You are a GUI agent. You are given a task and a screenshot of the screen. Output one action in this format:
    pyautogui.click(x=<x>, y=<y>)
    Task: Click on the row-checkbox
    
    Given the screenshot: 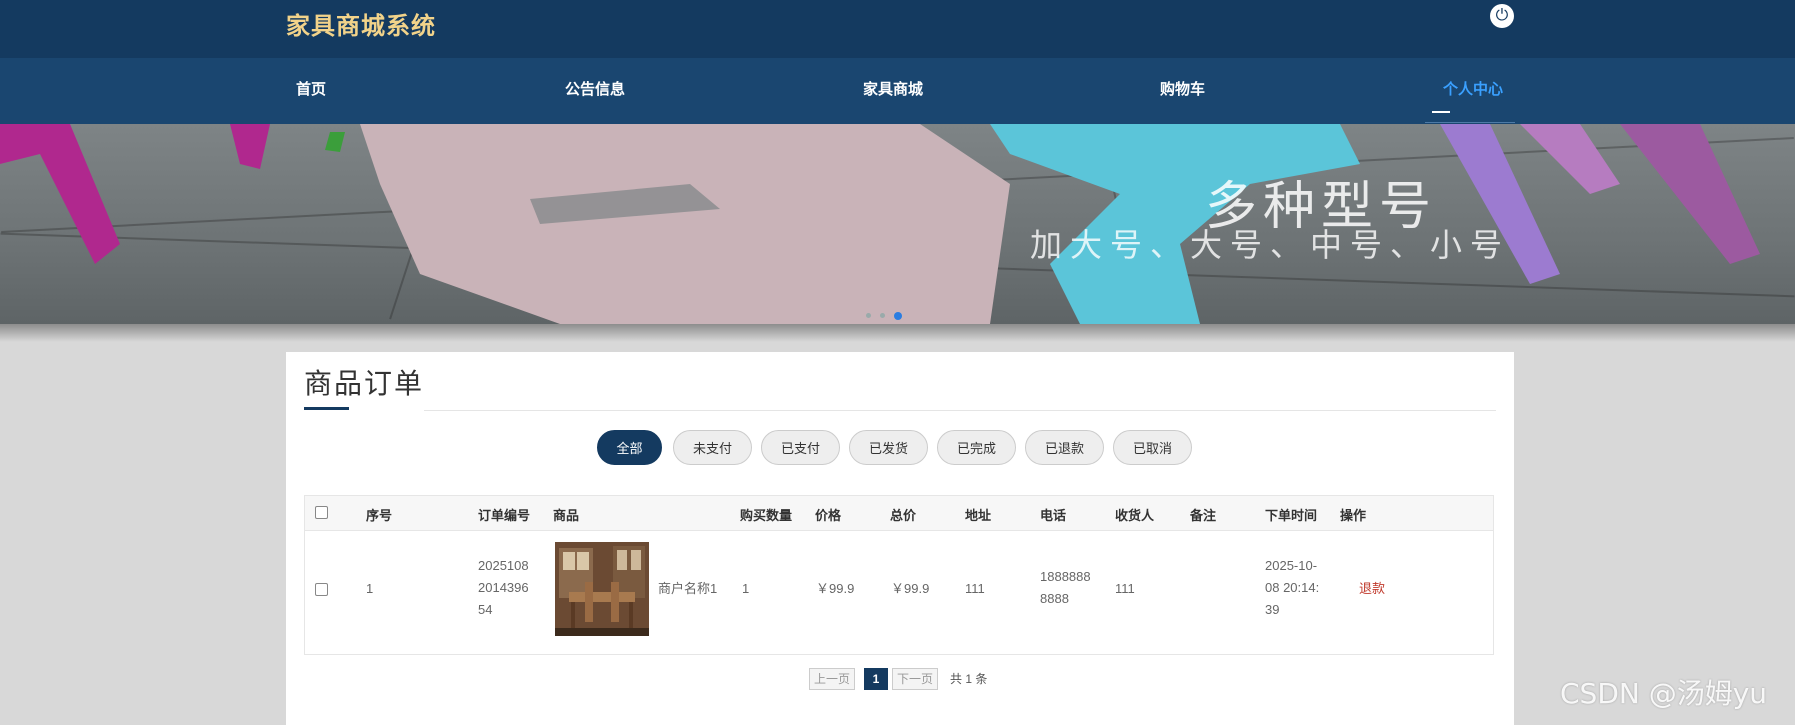 What is the action you would take?
    pyautogui.click(x=321, y=589)
    